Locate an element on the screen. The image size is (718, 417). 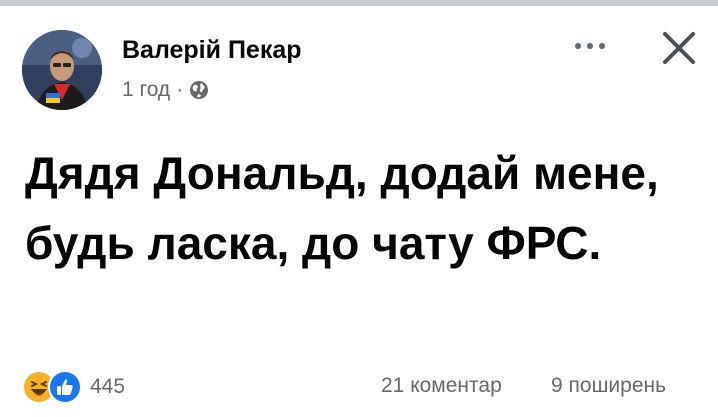
post-meta: 1 год · is located at coordinates (165, 90).